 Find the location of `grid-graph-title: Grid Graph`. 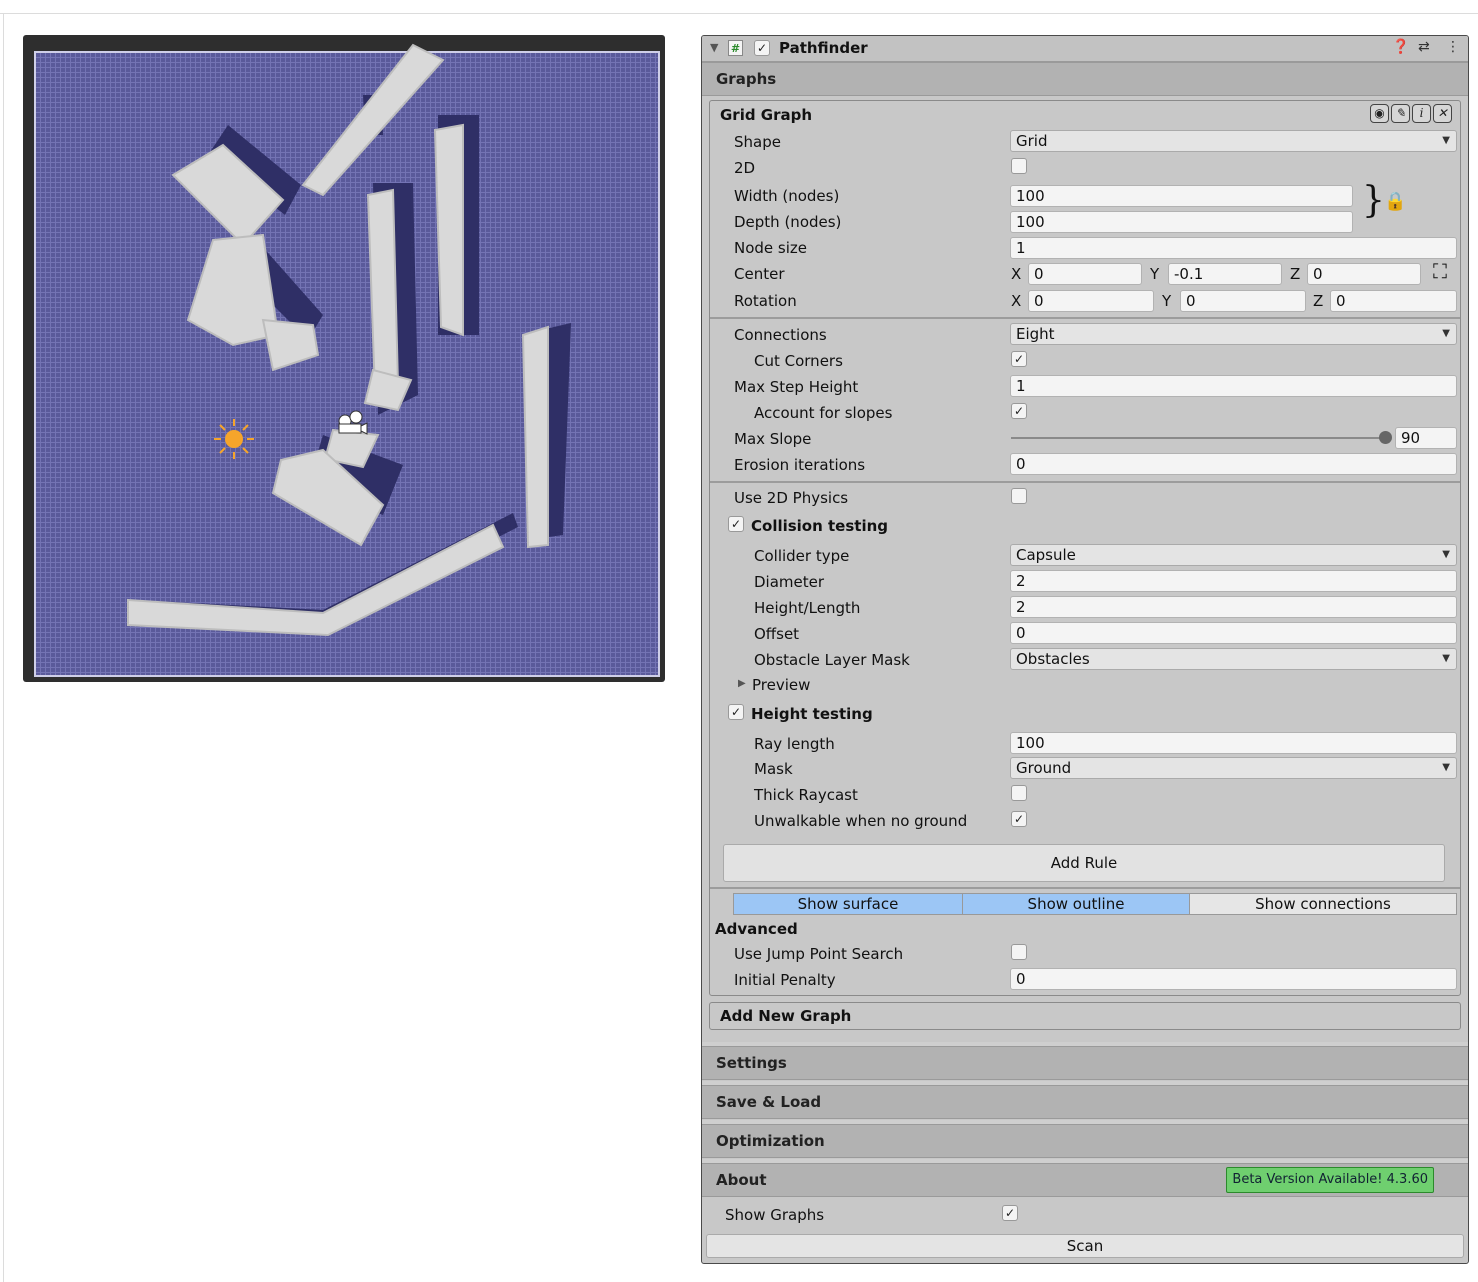

grid-graph-title: Grid Graph is located at coordinates (766, 115).